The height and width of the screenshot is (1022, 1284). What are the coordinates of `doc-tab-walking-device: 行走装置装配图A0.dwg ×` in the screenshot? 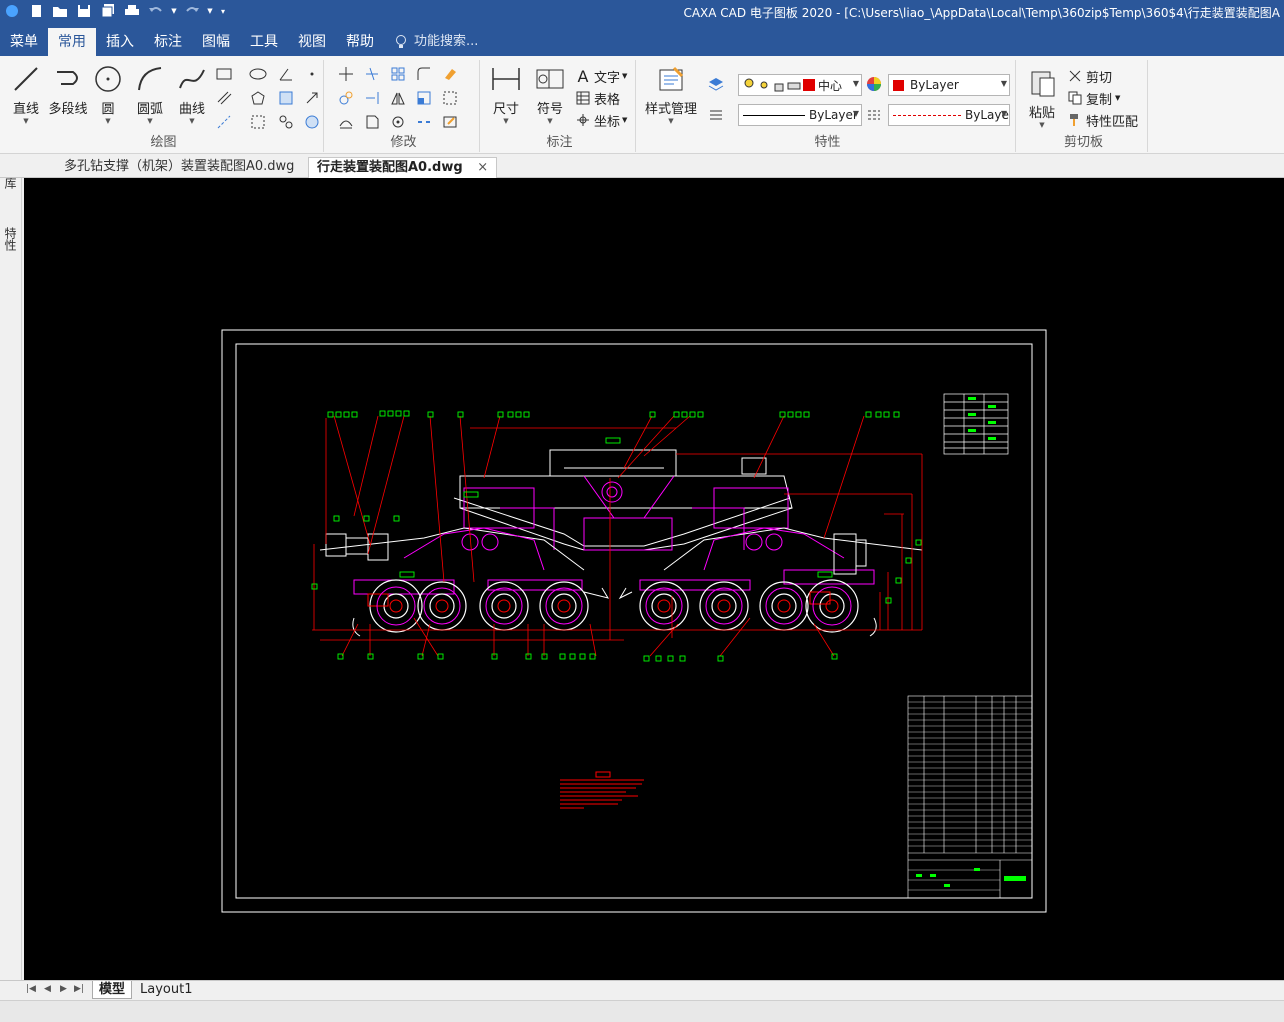 It's located at (403, 167).